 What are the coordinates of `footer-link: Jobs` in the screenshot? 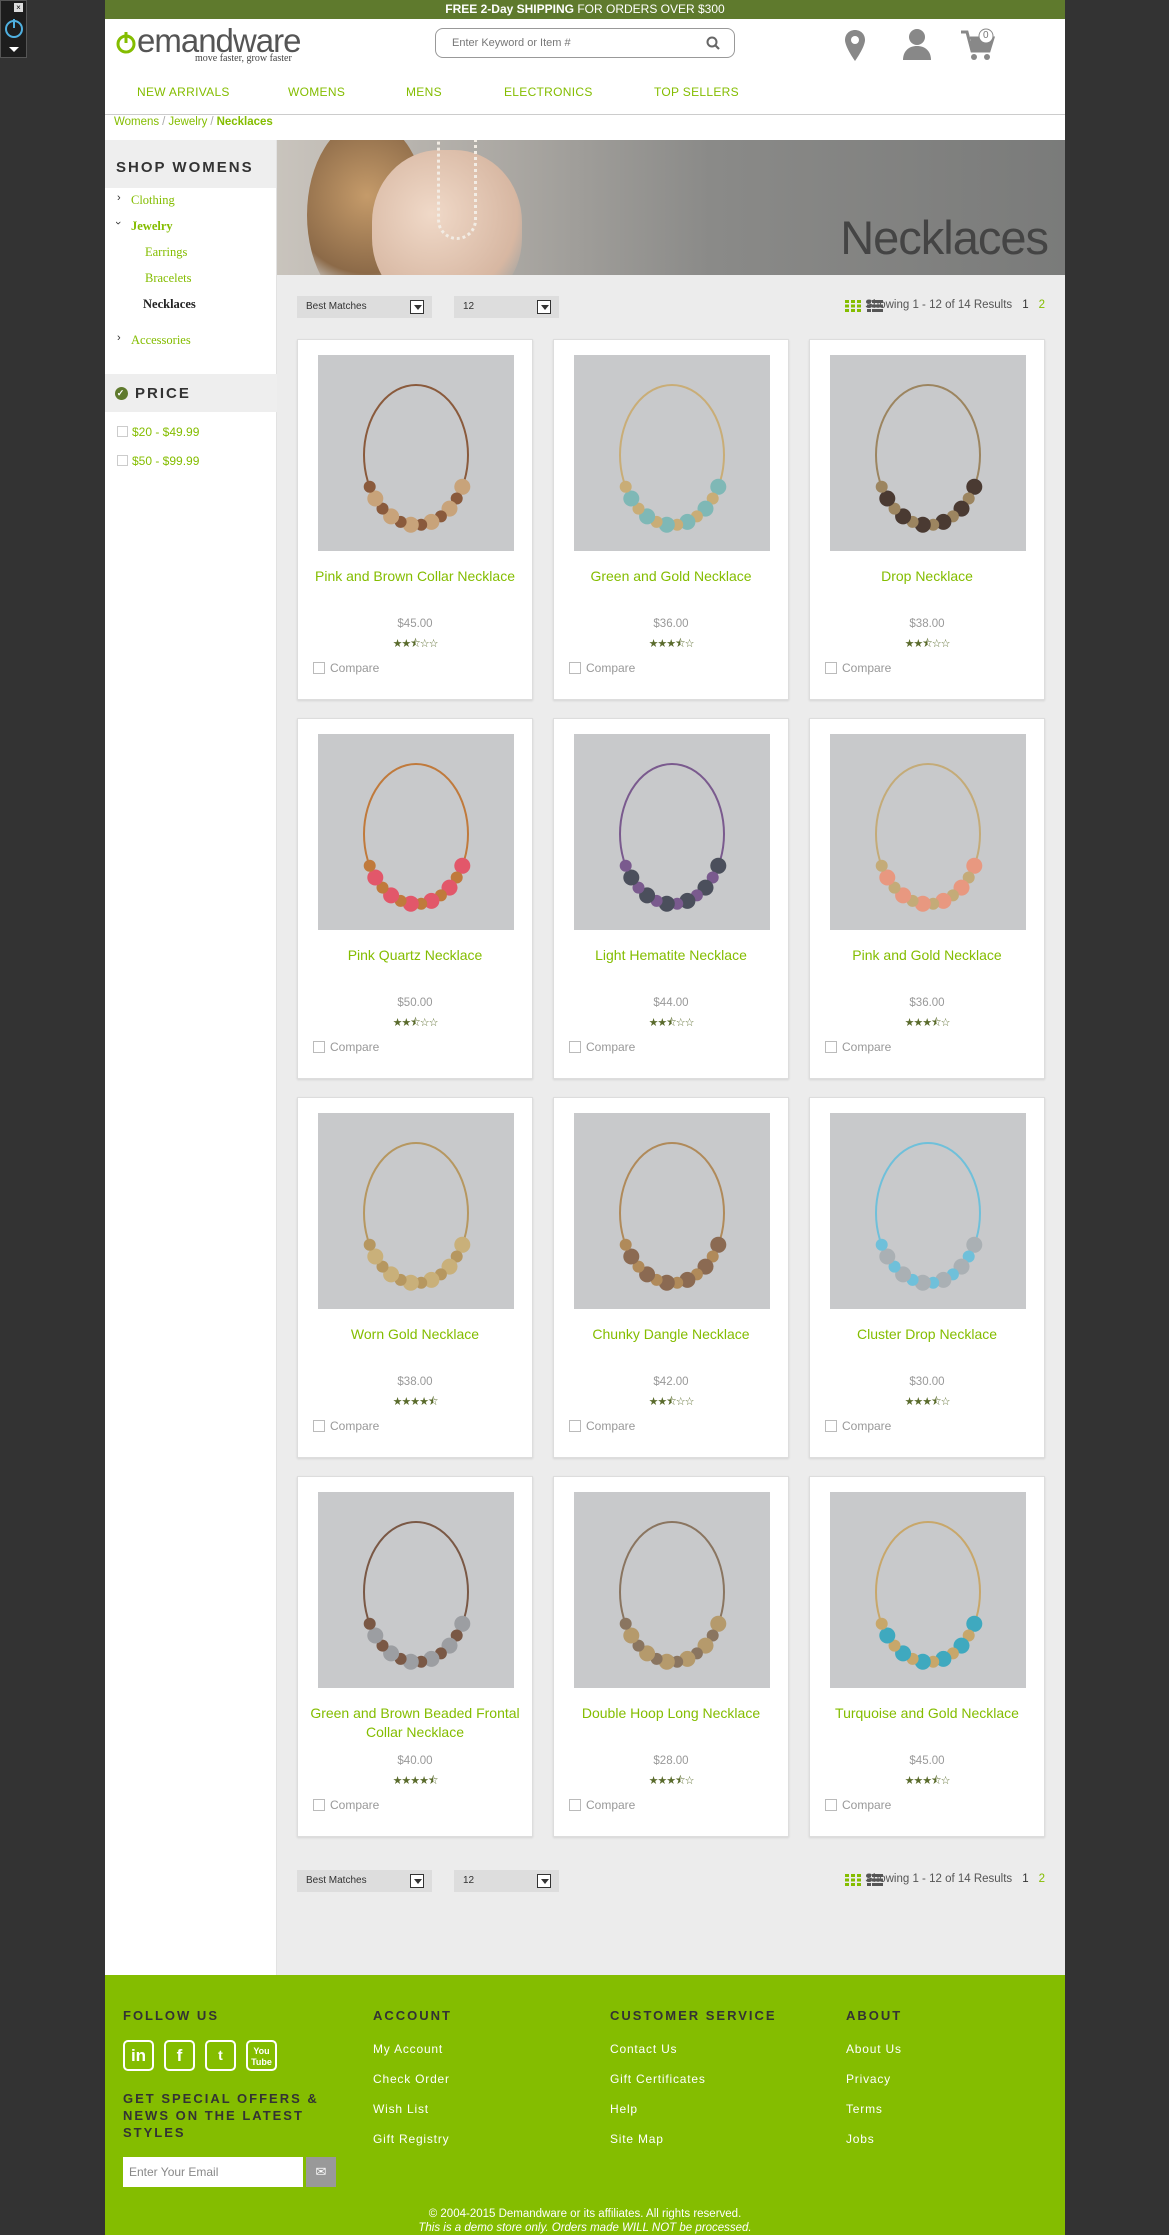 It's located at (860, 2139).